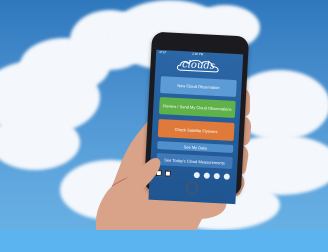  What do you see at coordinates (164, 241) in the screenshot?
I see `bottom-color-band` at bounding box center [164, 241].